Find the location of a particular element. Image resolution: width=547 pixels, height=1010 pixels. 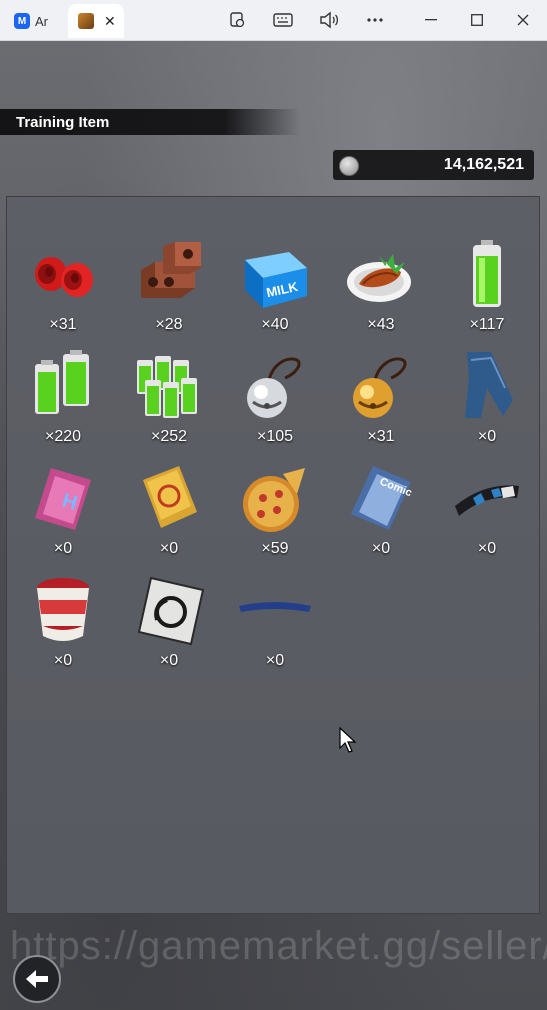

item-grilled-meat: ×43 is located at coordinates (381, 289).